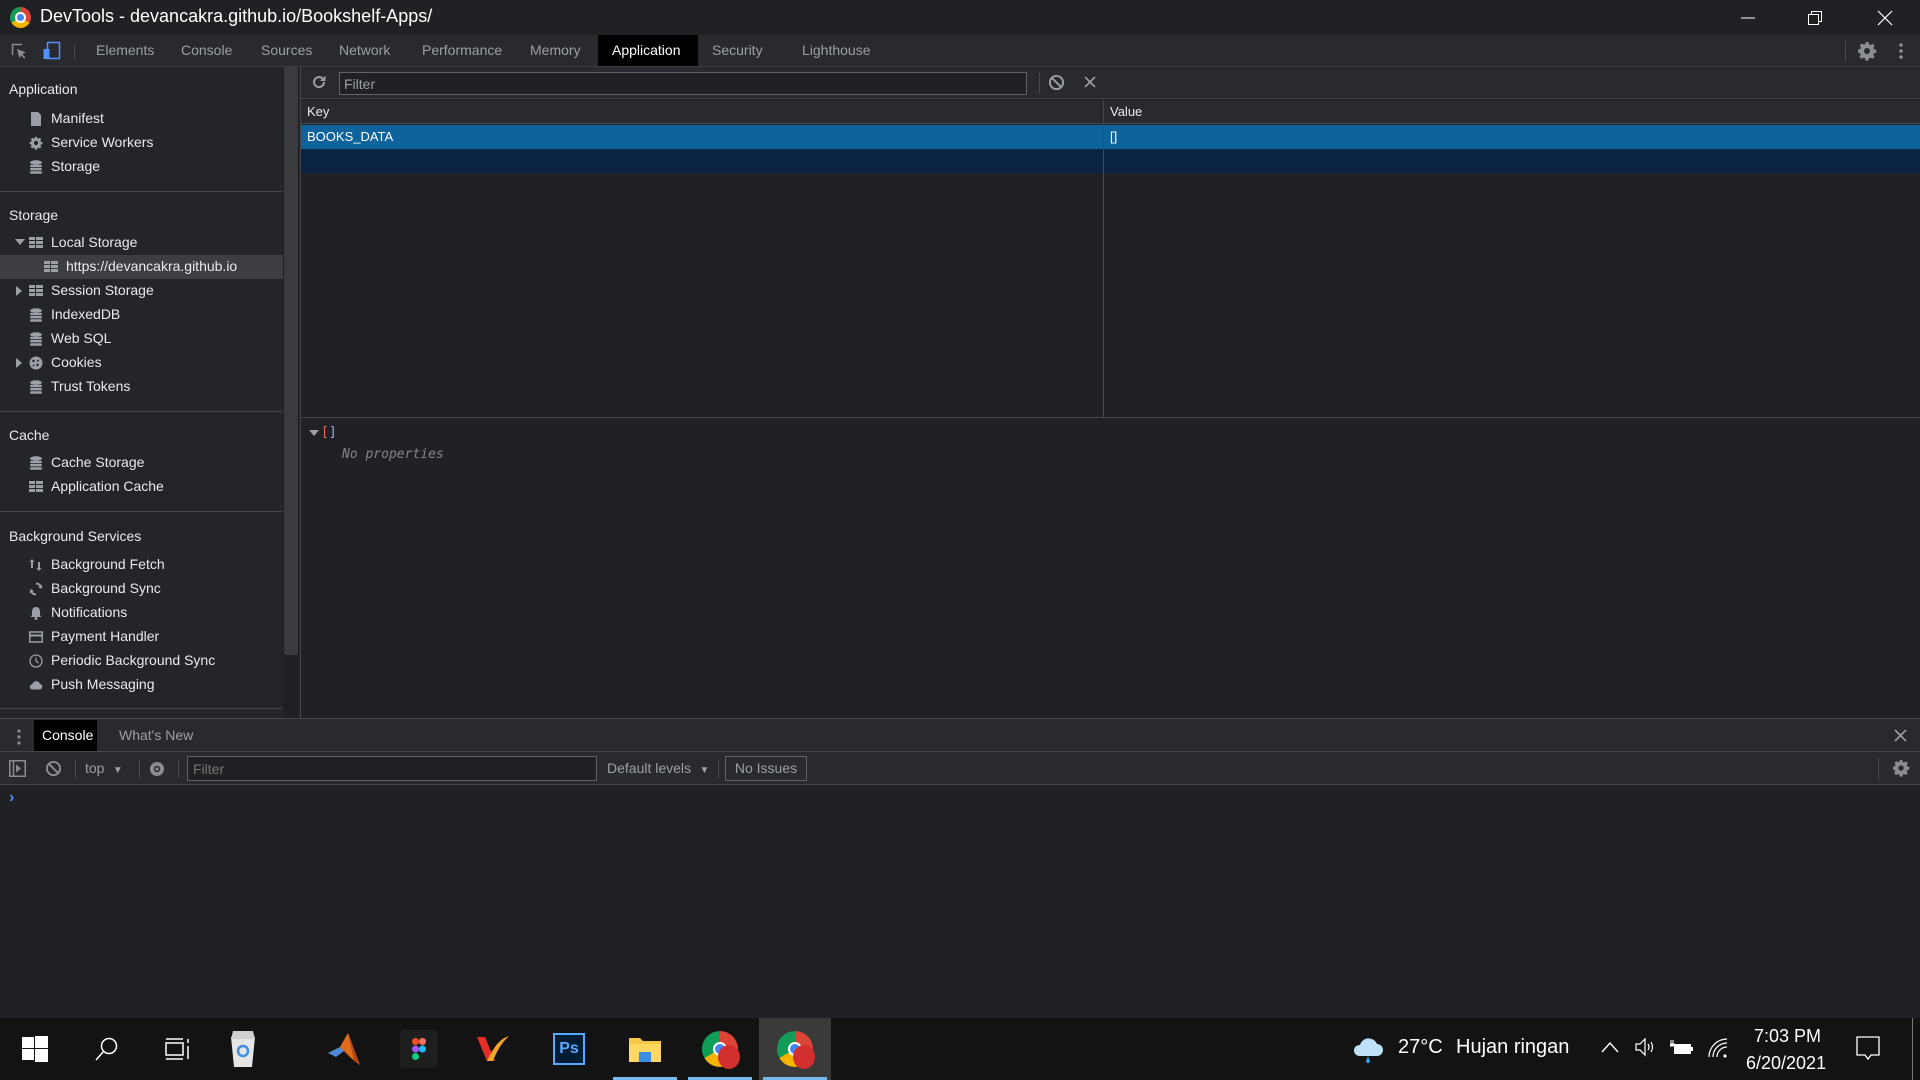 This screenshot has height=1080, width=1920. I want to click on task-view-icon, so click(177, 1049).